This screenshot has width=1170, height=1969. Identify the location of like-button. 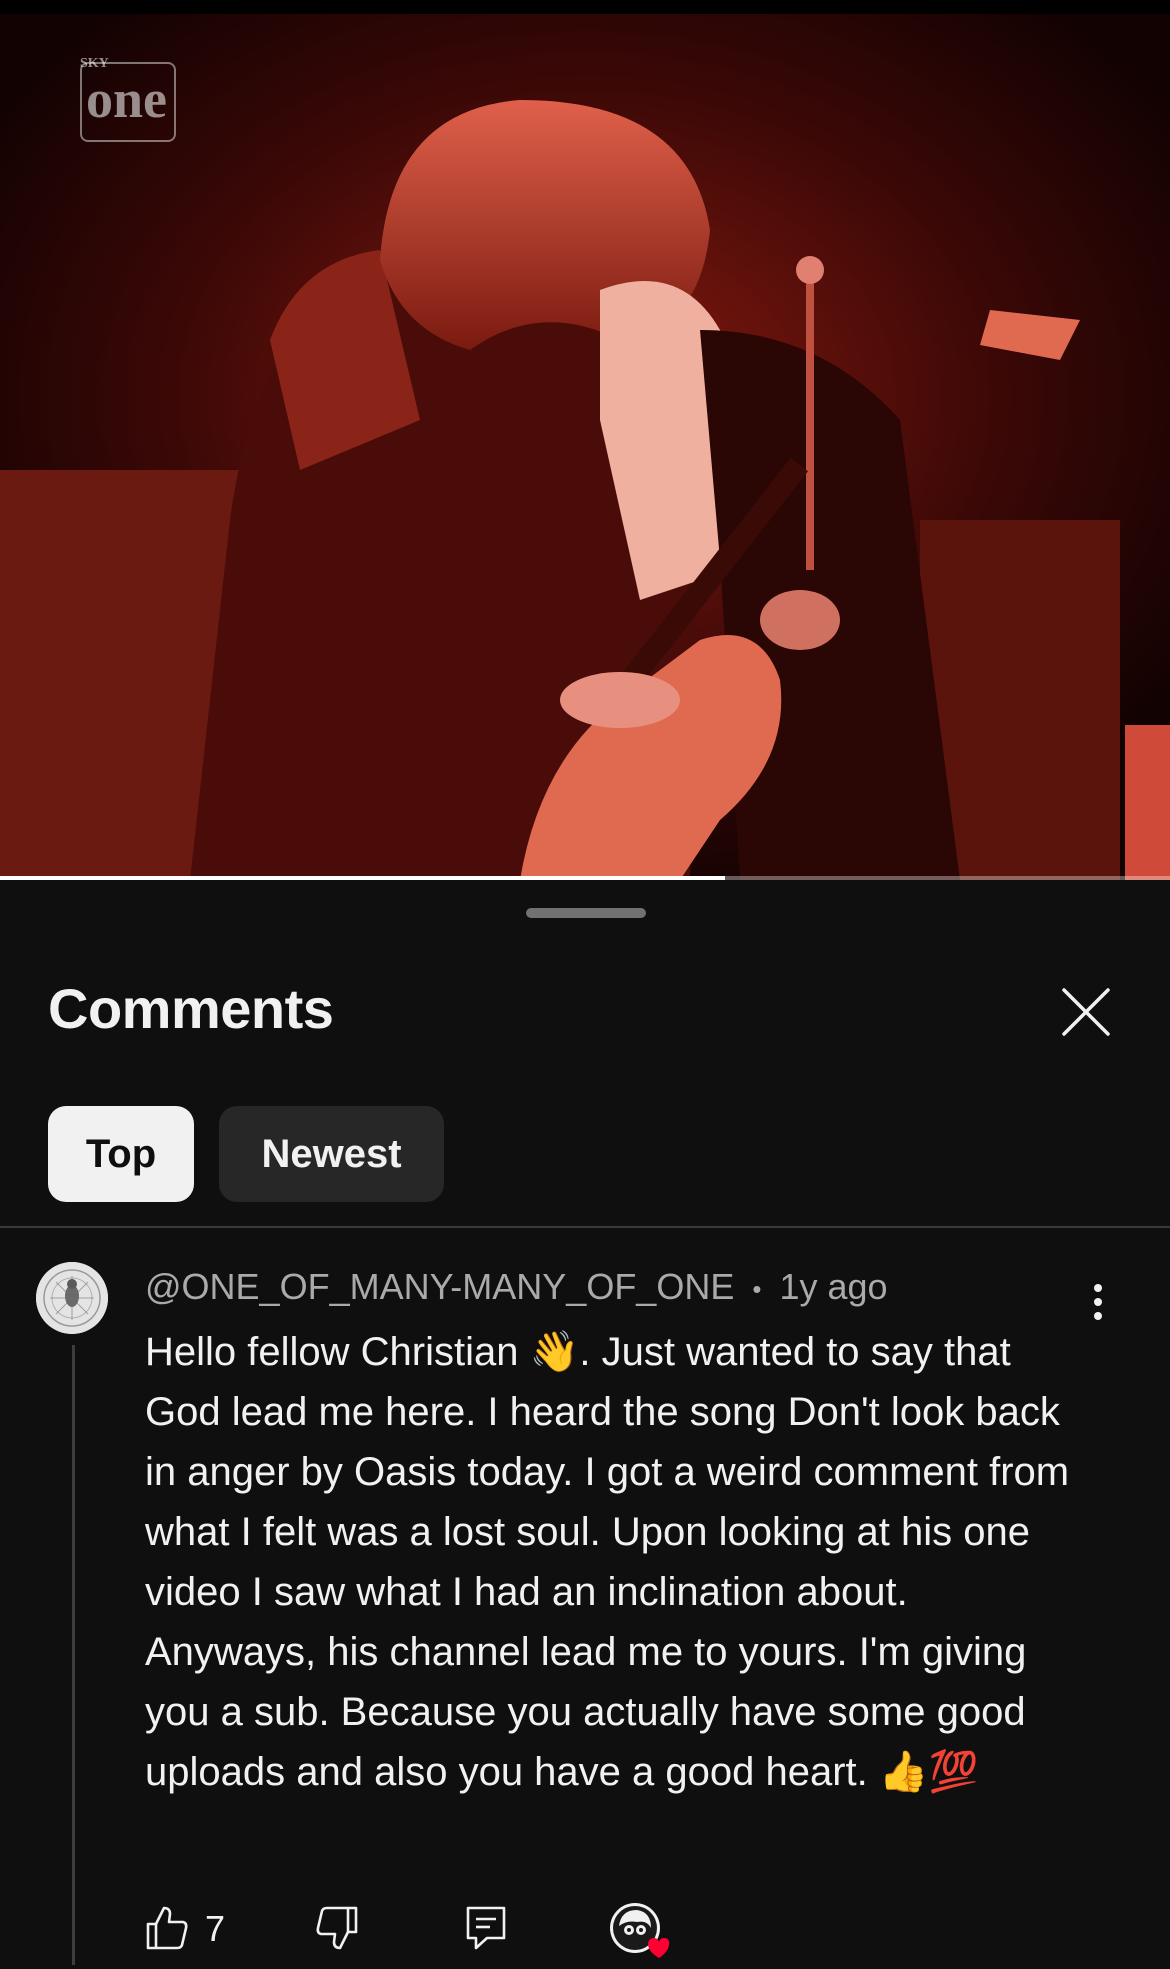
(167, 1930).